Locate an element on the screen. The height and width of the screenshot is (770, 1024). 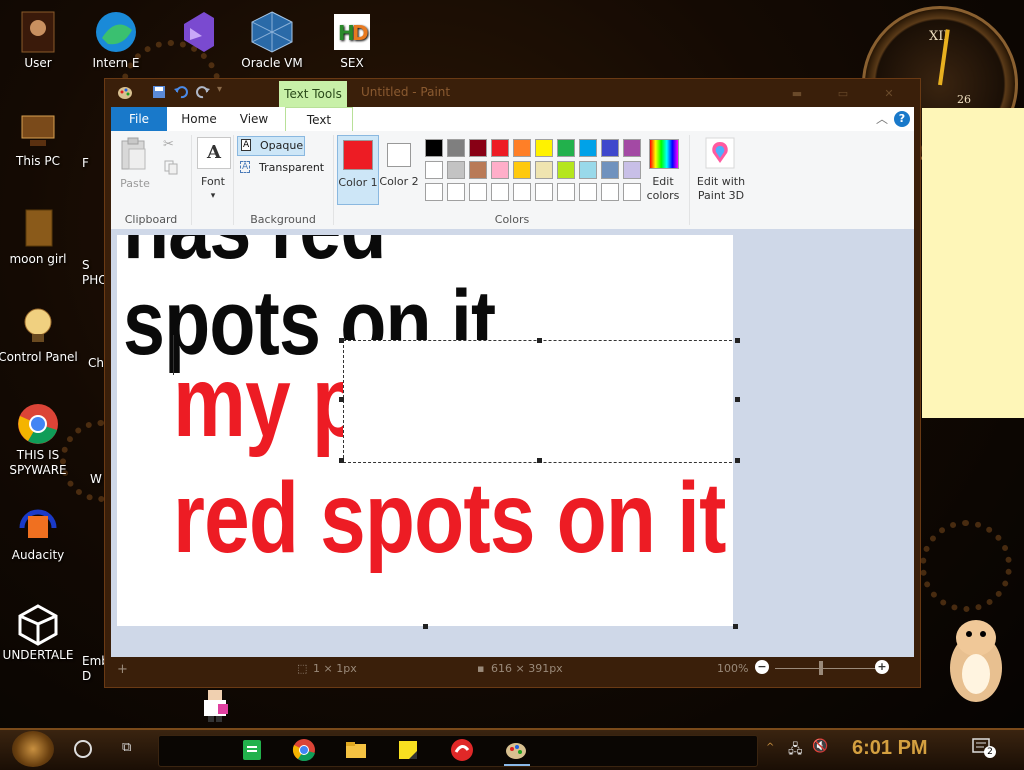
tab-home: Home is located at coordinates (199, 119).